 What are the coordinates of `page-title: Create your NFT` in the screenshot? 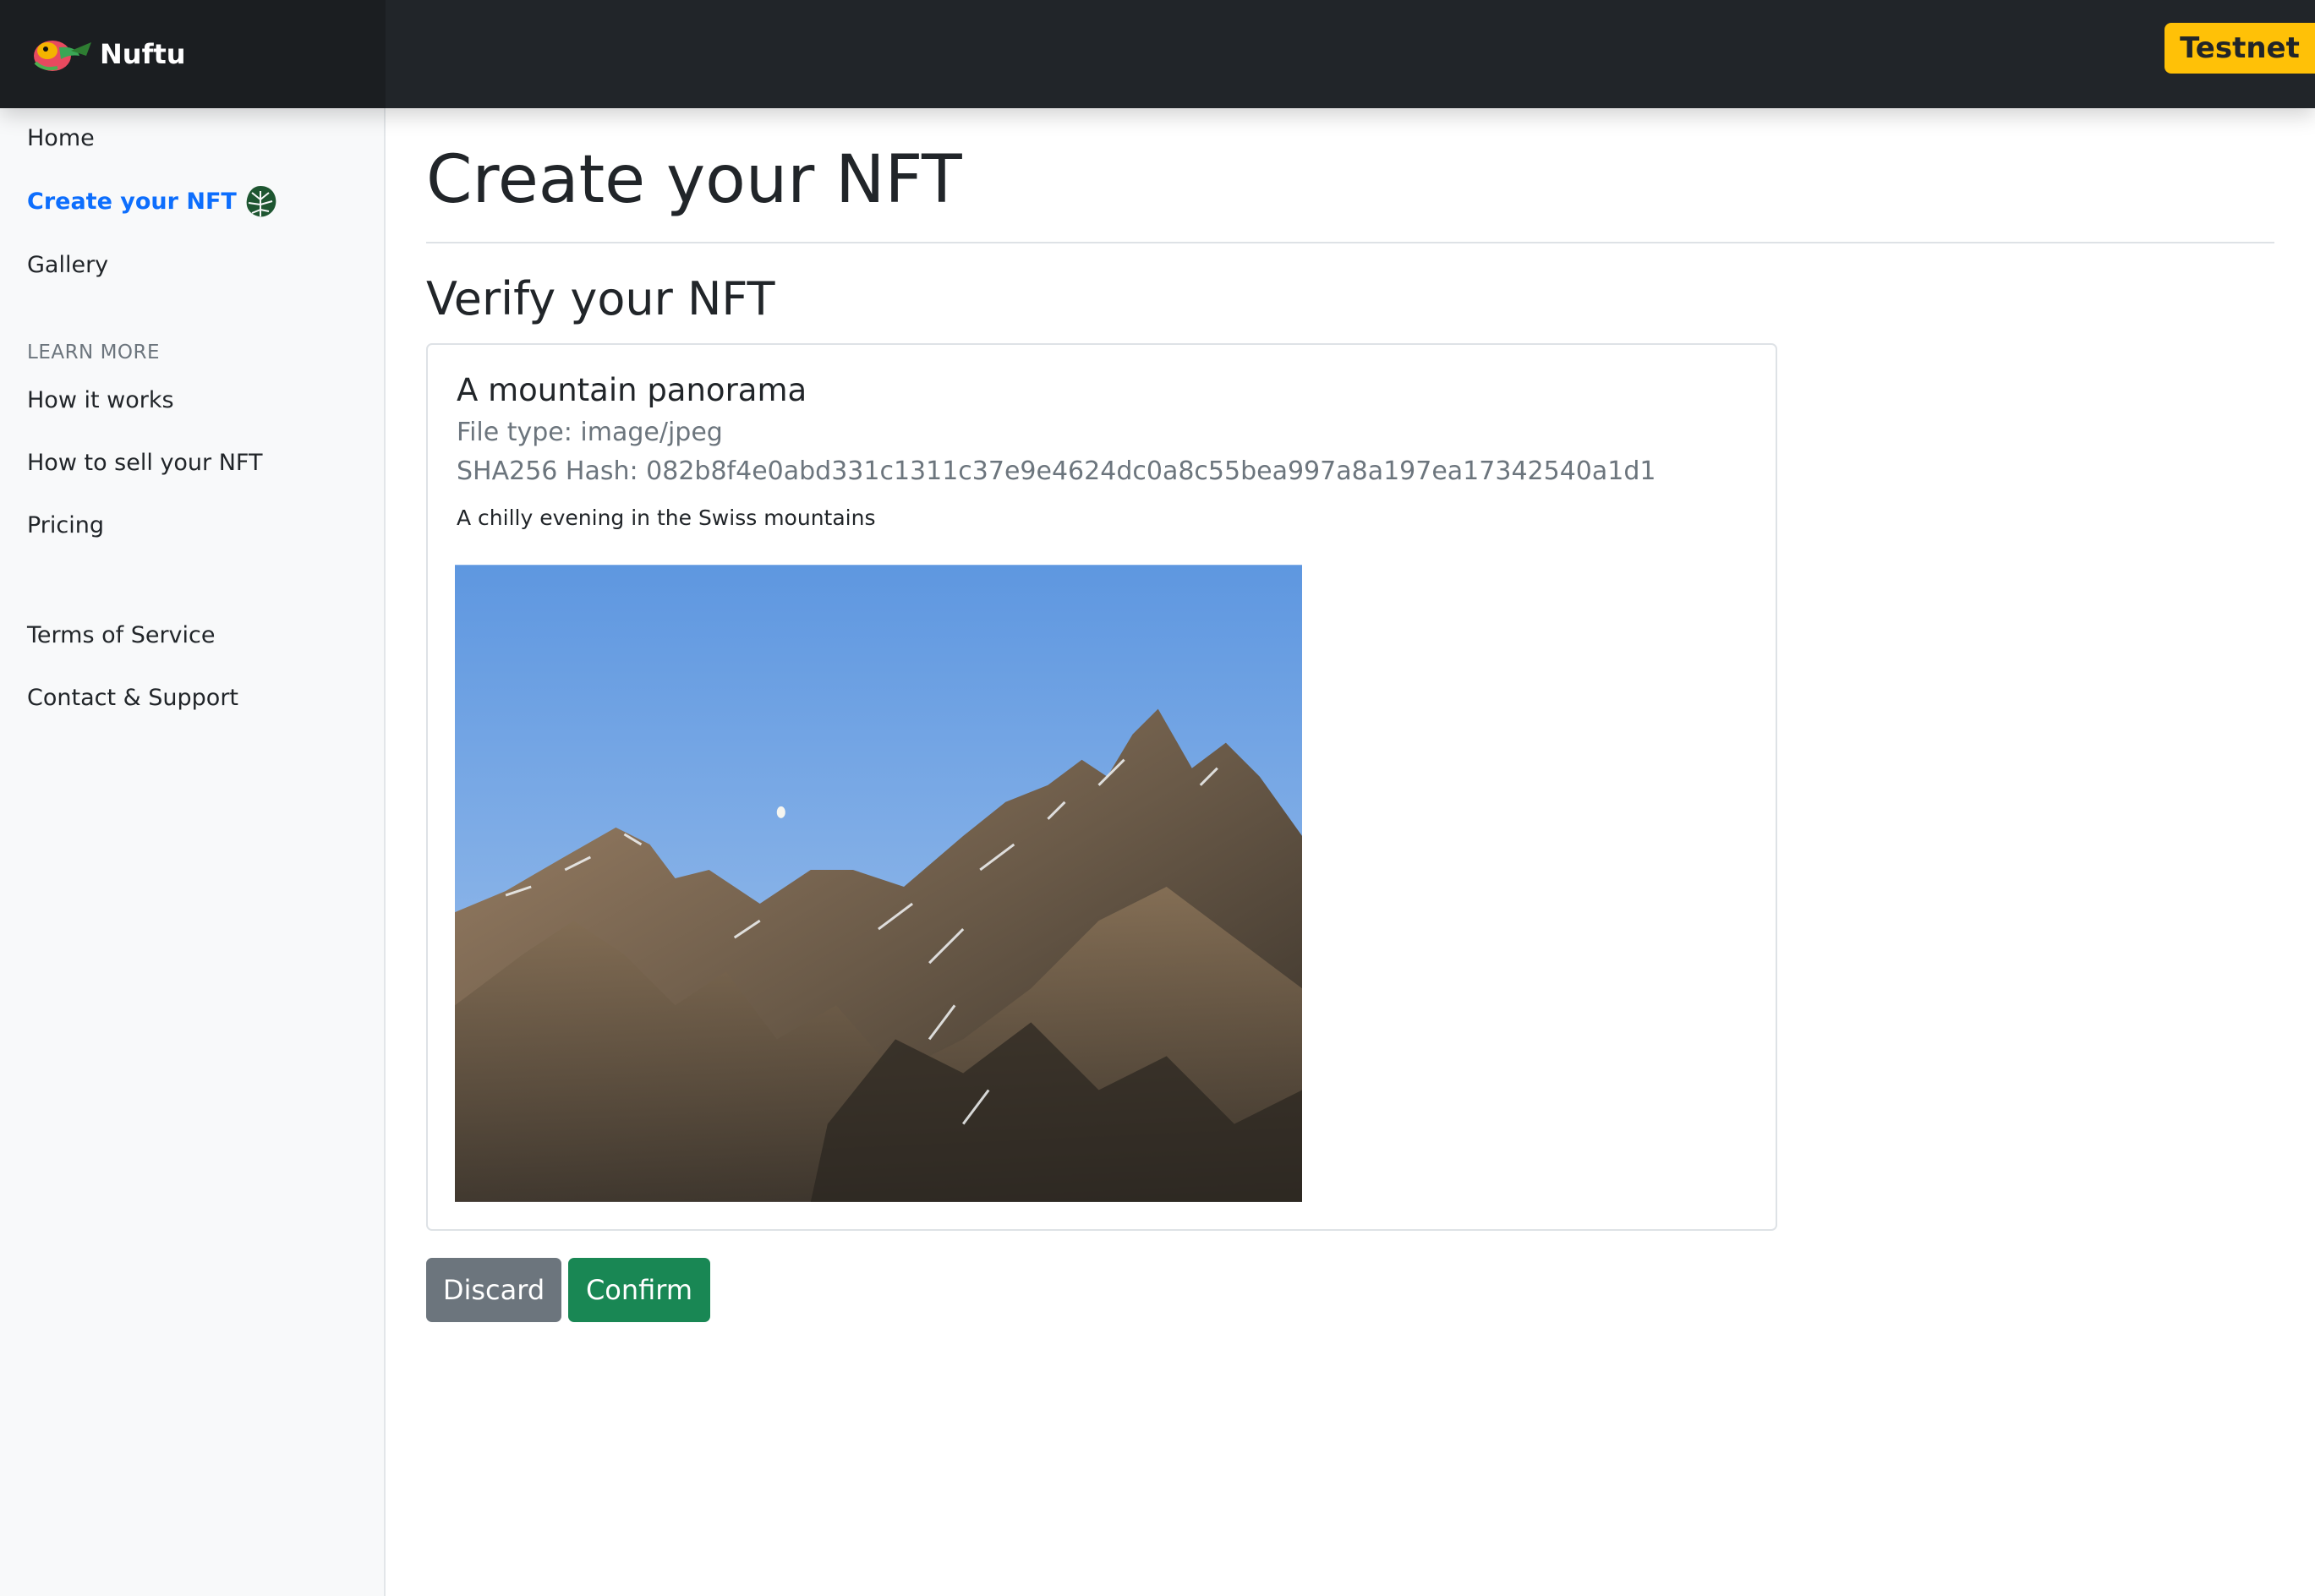 It's located at (694, 180).